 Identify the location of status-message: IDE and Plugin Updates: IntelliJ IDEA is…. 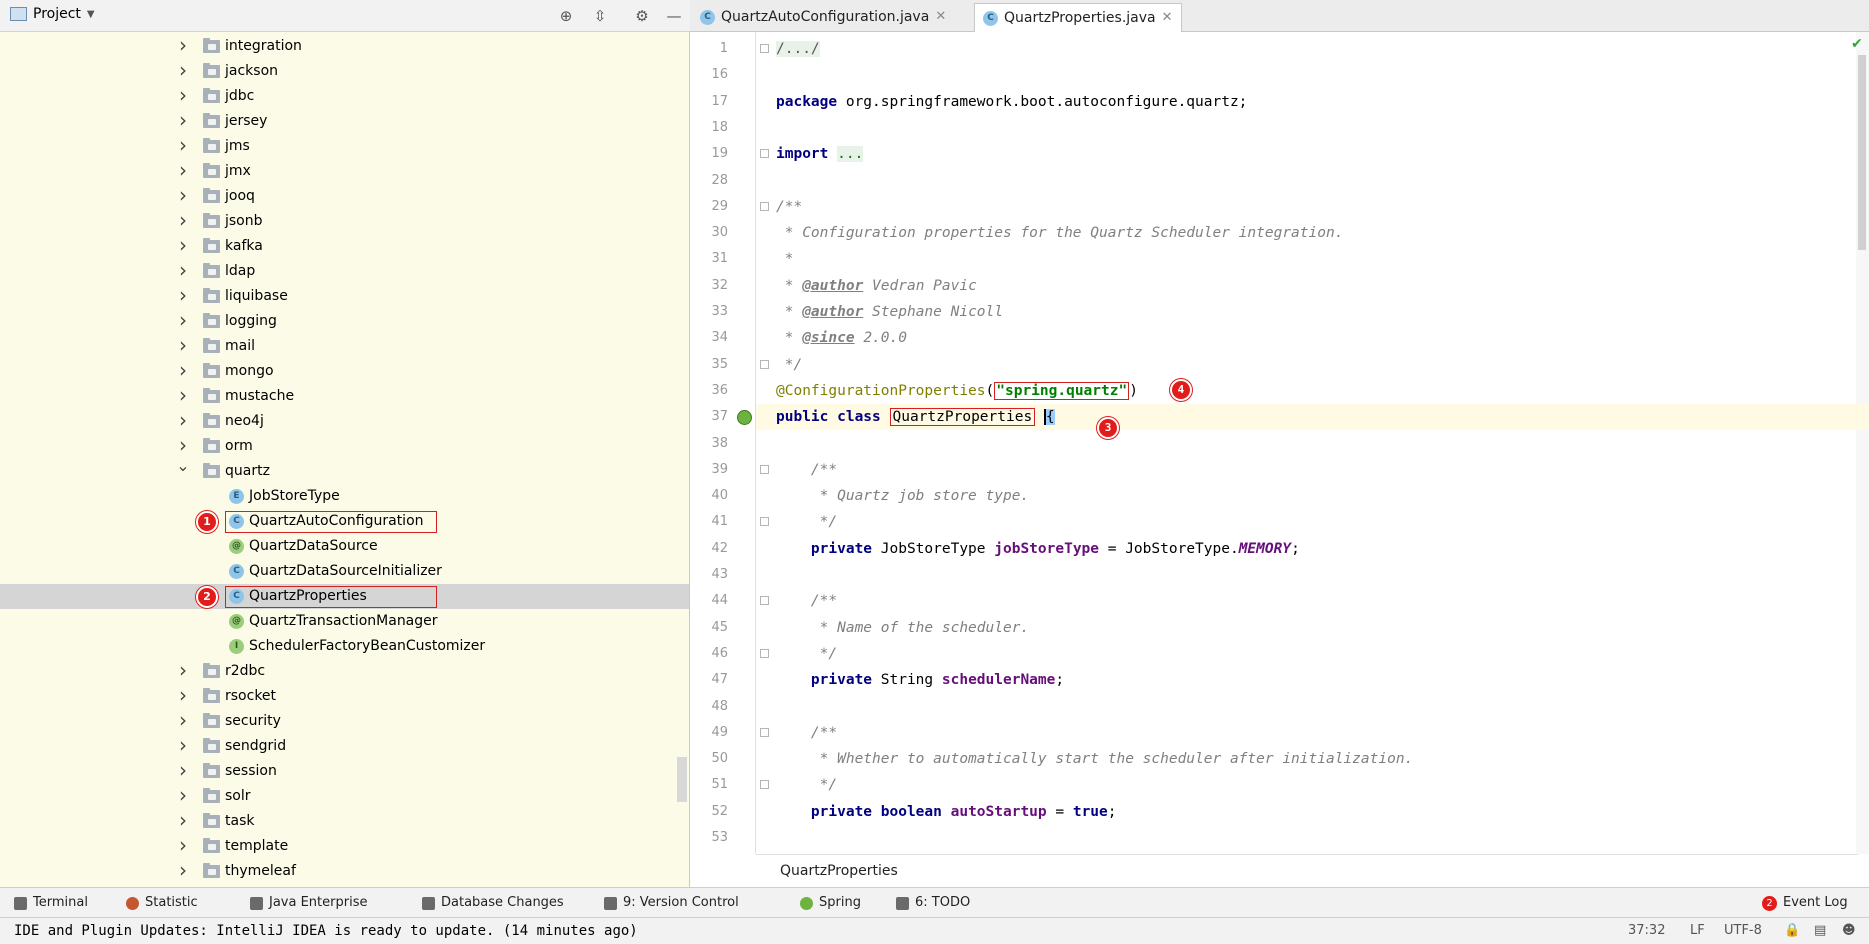
(326, 931).